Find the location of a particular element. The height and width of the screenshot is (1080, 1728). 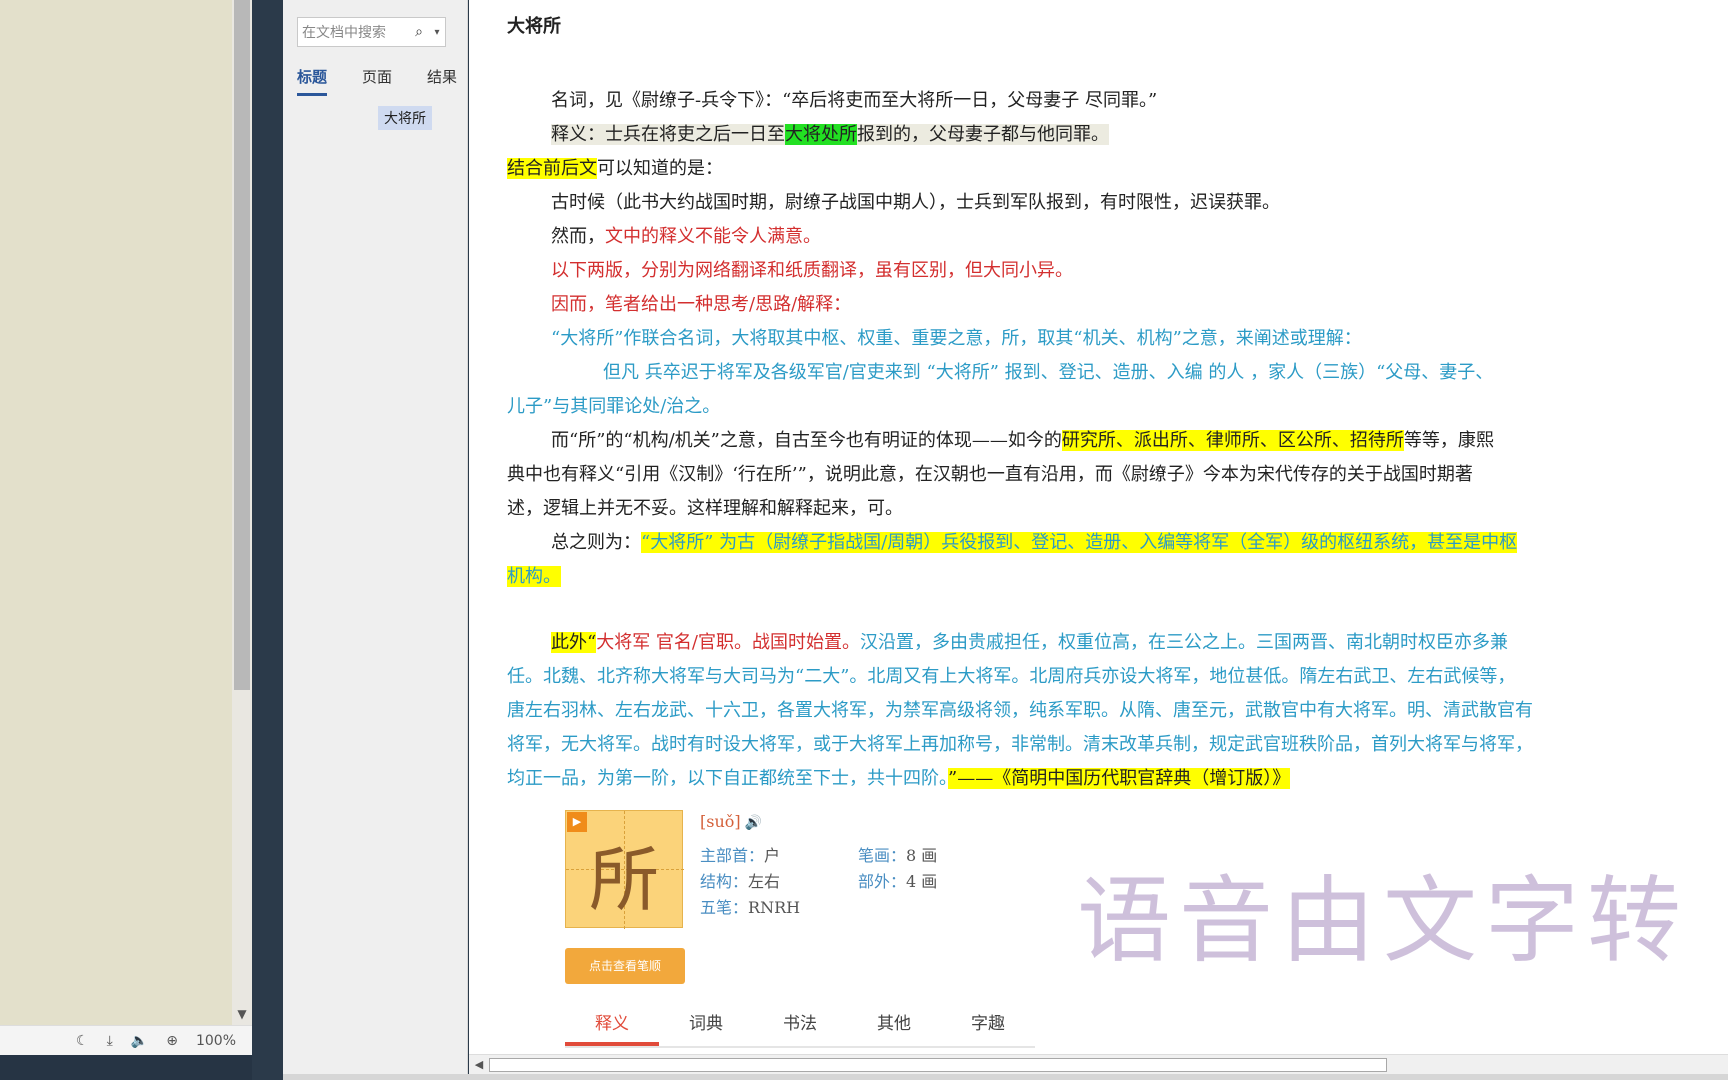

dict-tab-dictionary: 词典 is located at coordinates (706, 1025).